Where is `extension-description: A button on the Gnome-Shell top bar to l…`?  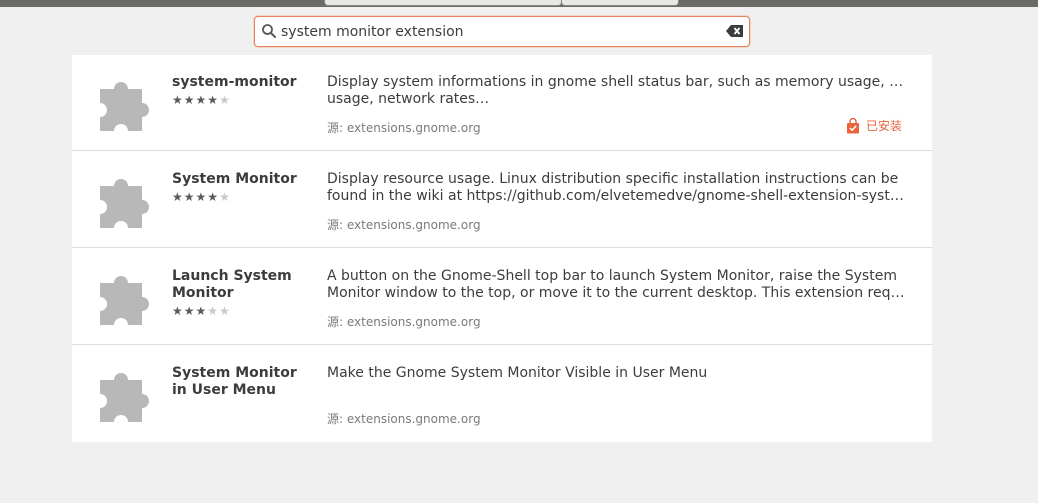
extension-description: A button on the Gnome-Shell top bar to l… is located at coordinates (617, 284).